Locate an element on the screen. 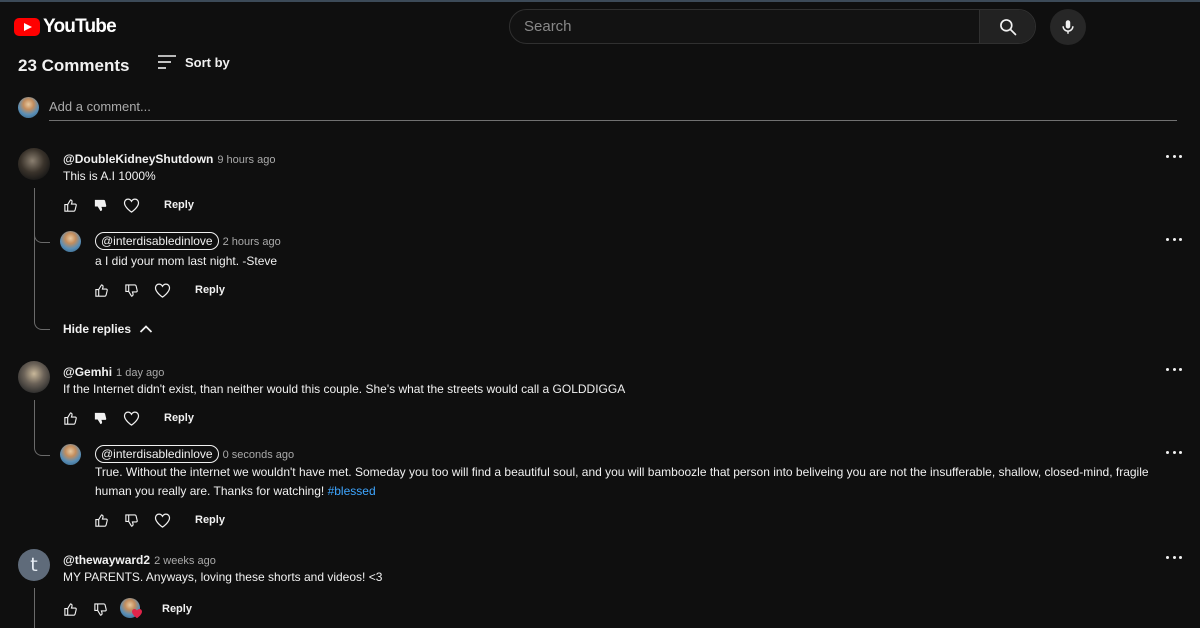  comment-header: @DoubleKidneyShutdown 9 hours ago is located at coordinates (169, 159).